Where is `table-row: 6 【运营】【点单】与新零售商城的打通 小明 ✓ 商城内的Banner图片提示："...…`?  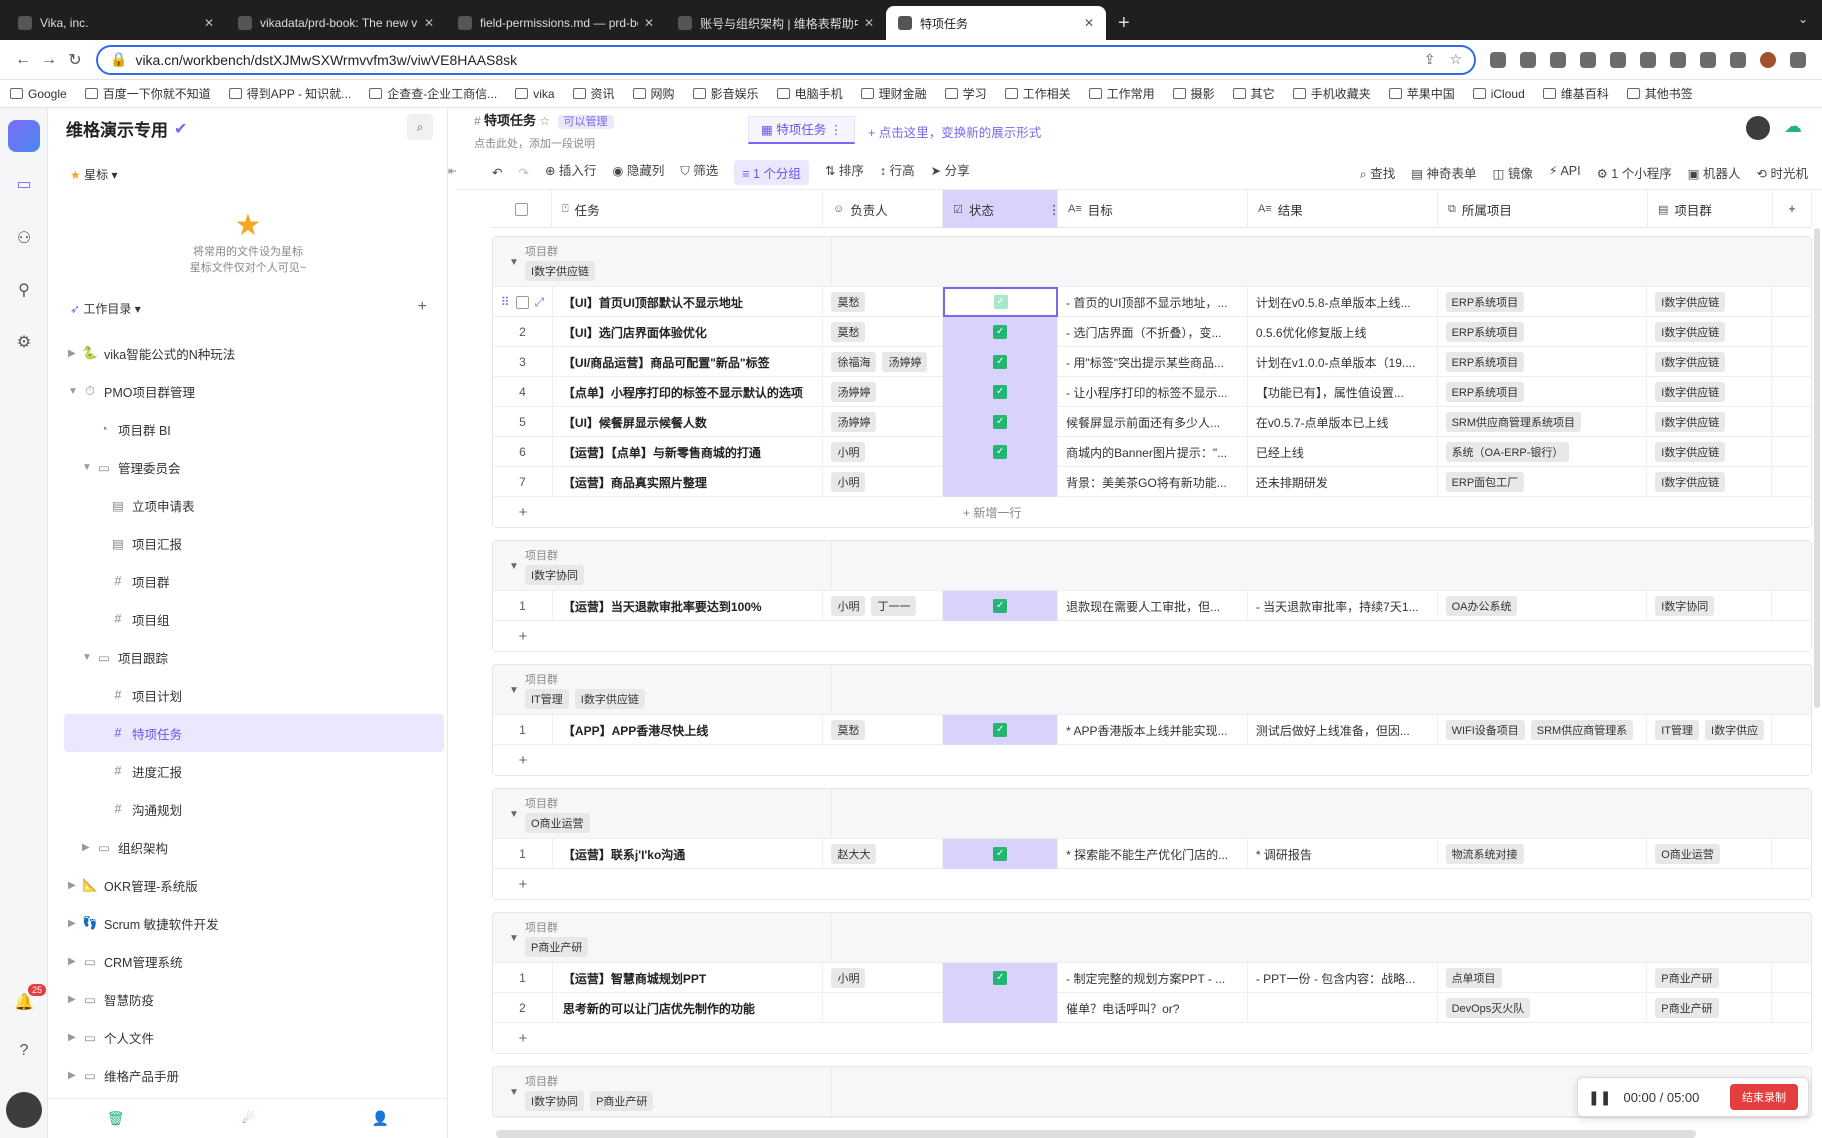 table-row: 6 【运营】【点单】与新零售商城的打通 小明 ✓ 商城内的Banner图片提示："...… is located at coordinates (1152, 452).